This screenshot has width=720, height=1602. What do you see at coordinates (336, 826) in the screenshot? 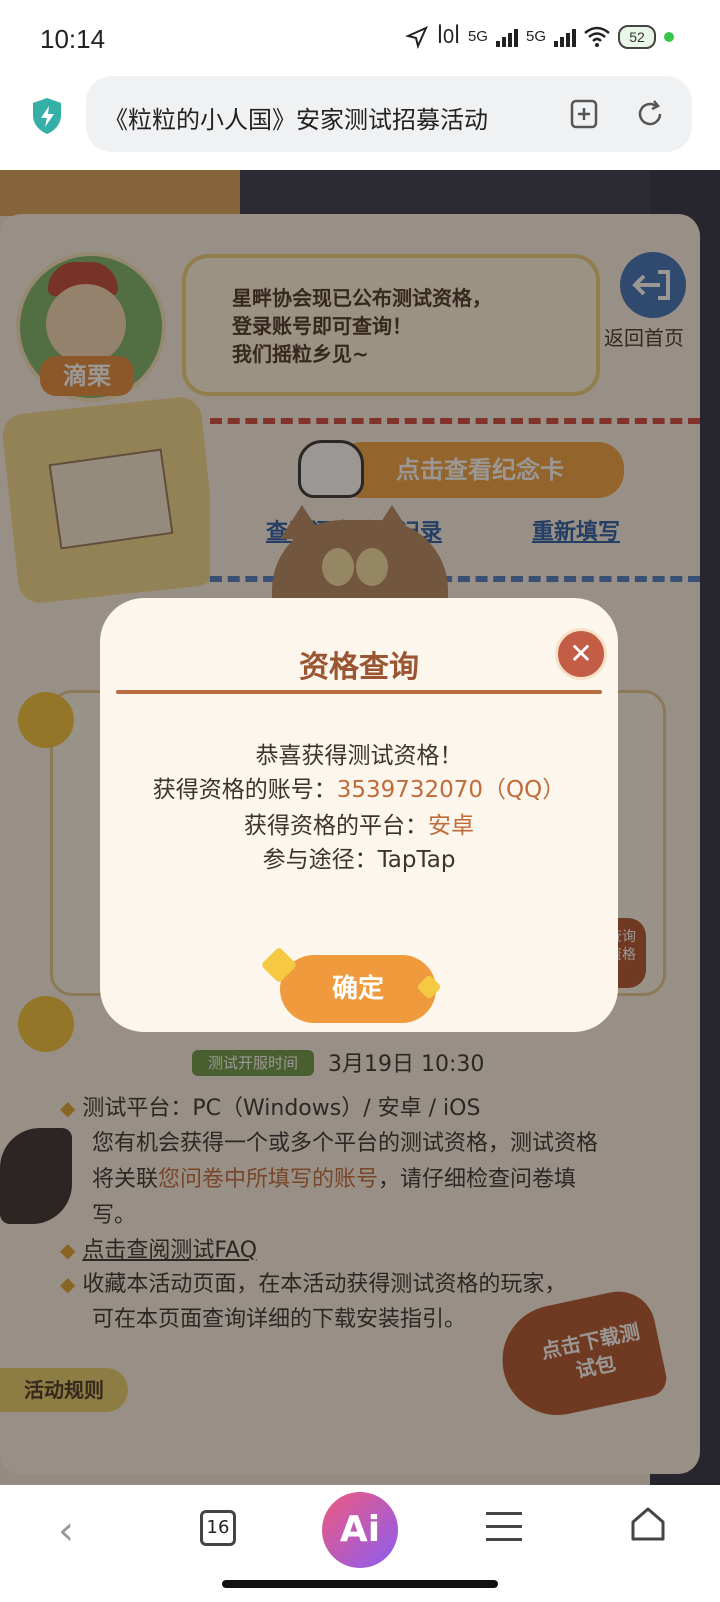
I see `platform-label: 获得资格的平台：` at bounding box center [336, 826].